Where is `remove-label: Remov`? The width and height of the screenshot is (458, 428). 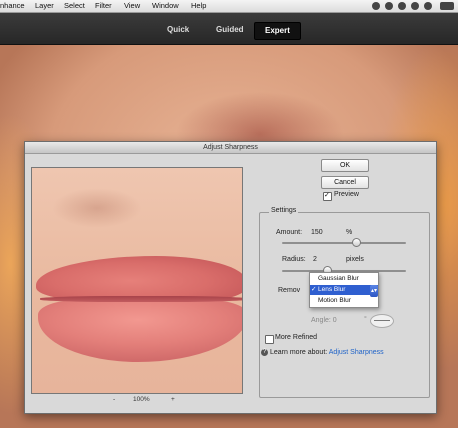
remove-label: Remov is located at coordinates (289, 290).